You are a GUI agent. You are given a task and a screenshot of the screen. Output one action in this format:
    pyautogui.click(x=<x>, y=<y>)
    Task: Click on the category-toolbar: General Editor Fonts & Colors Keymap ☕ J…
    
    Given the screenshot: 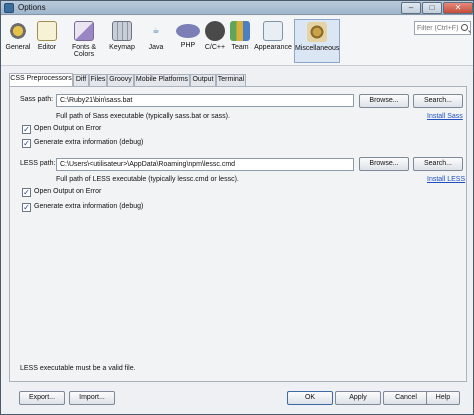 What is the action you would take?
    pyautogui.click(x=237, y=41)
    